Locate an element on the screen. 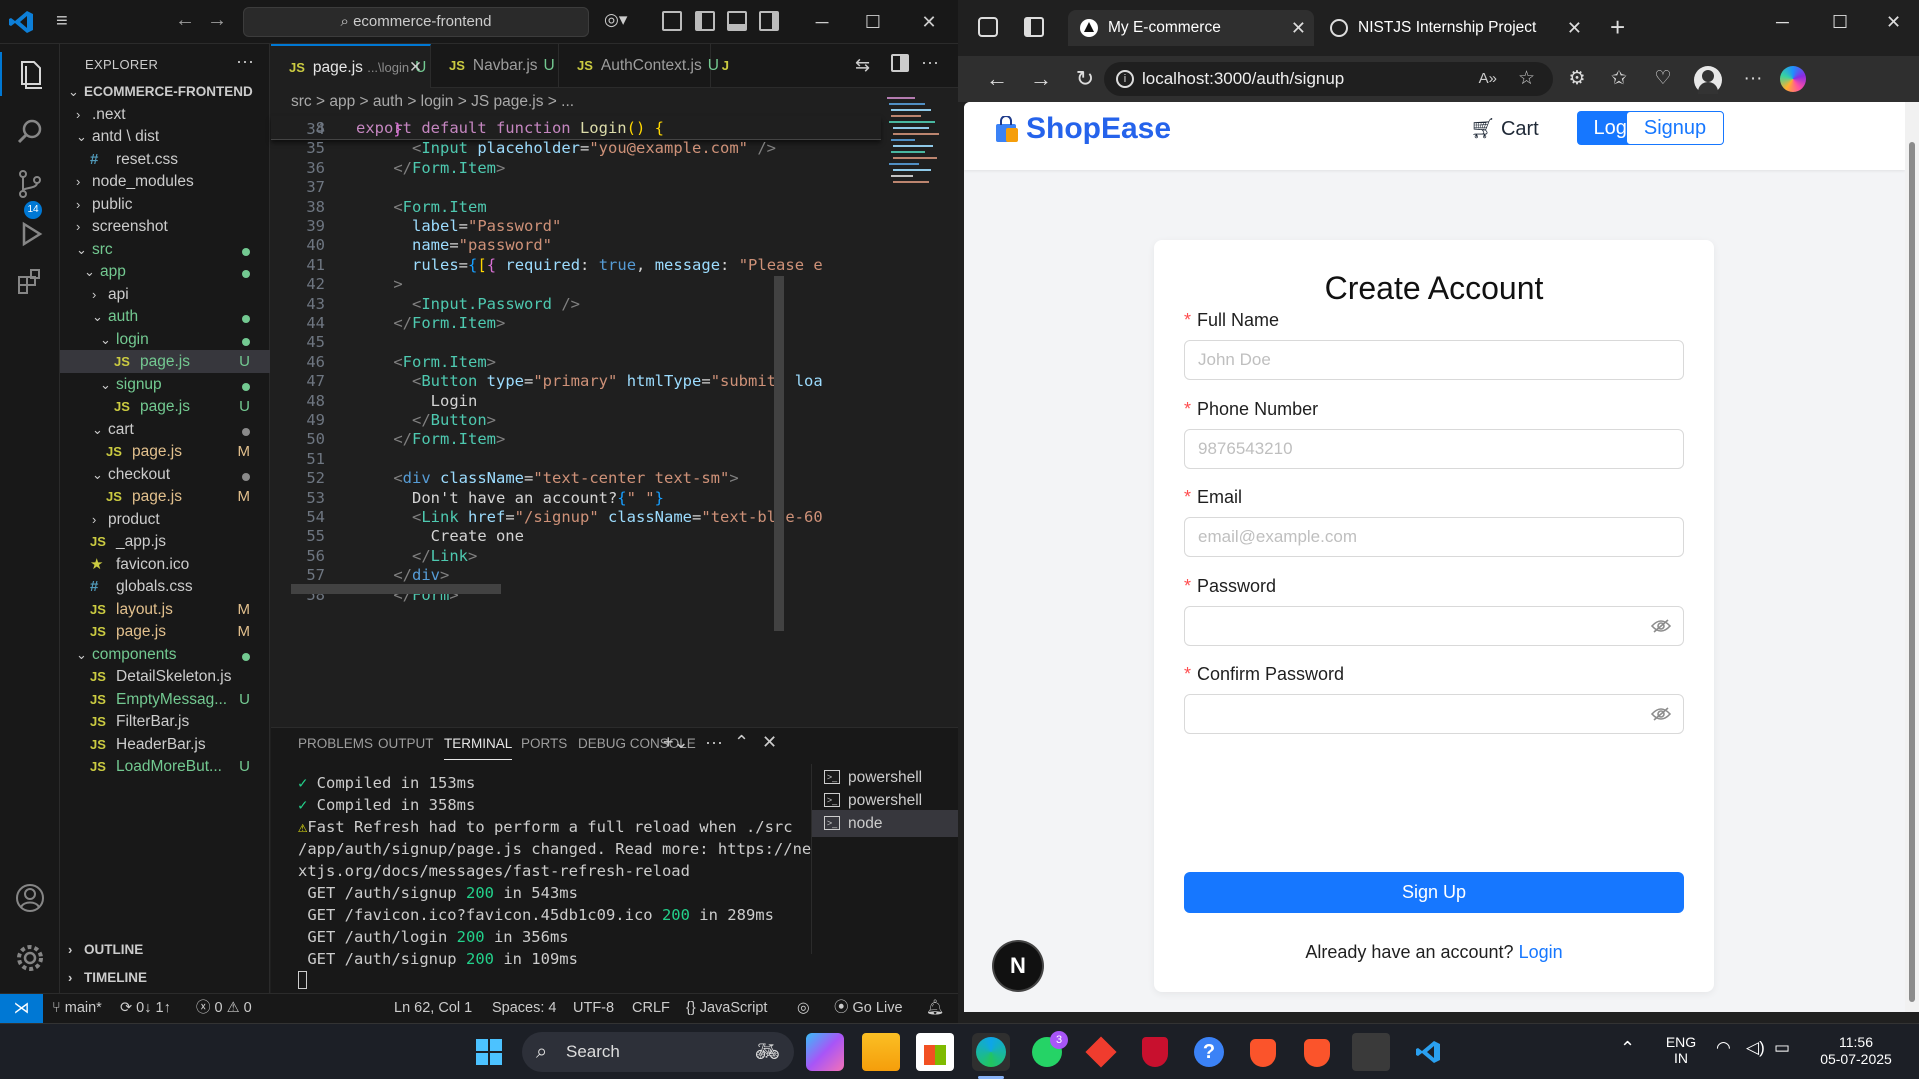 The height and width of the screenshot is (1079, 1919). brave-app-icon is located at coordinates (1263, 1052).